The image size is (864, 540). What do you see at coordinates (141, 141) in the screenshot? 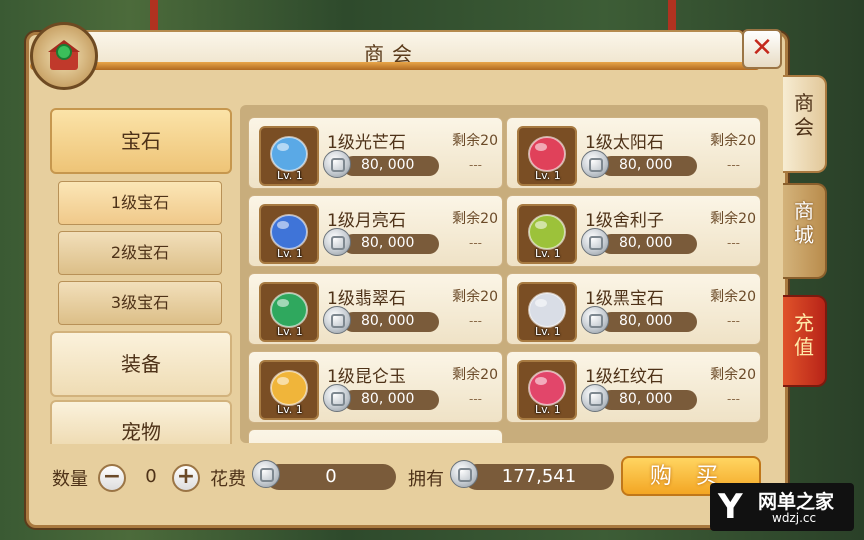
I see `category-gem: 宝石` at bounding box center [141, 141].